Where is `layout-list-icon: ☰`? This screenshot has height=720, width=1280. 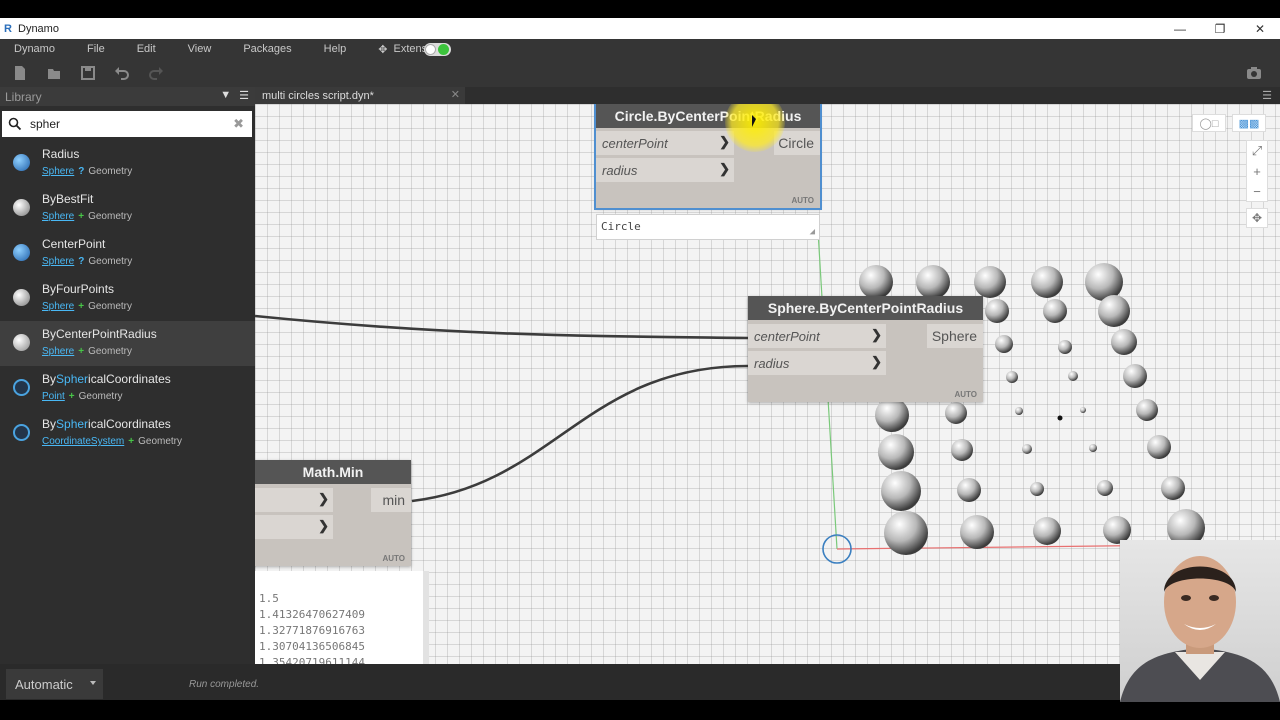 layout-list-icon: ☰ is located at coordinates (244, 95).